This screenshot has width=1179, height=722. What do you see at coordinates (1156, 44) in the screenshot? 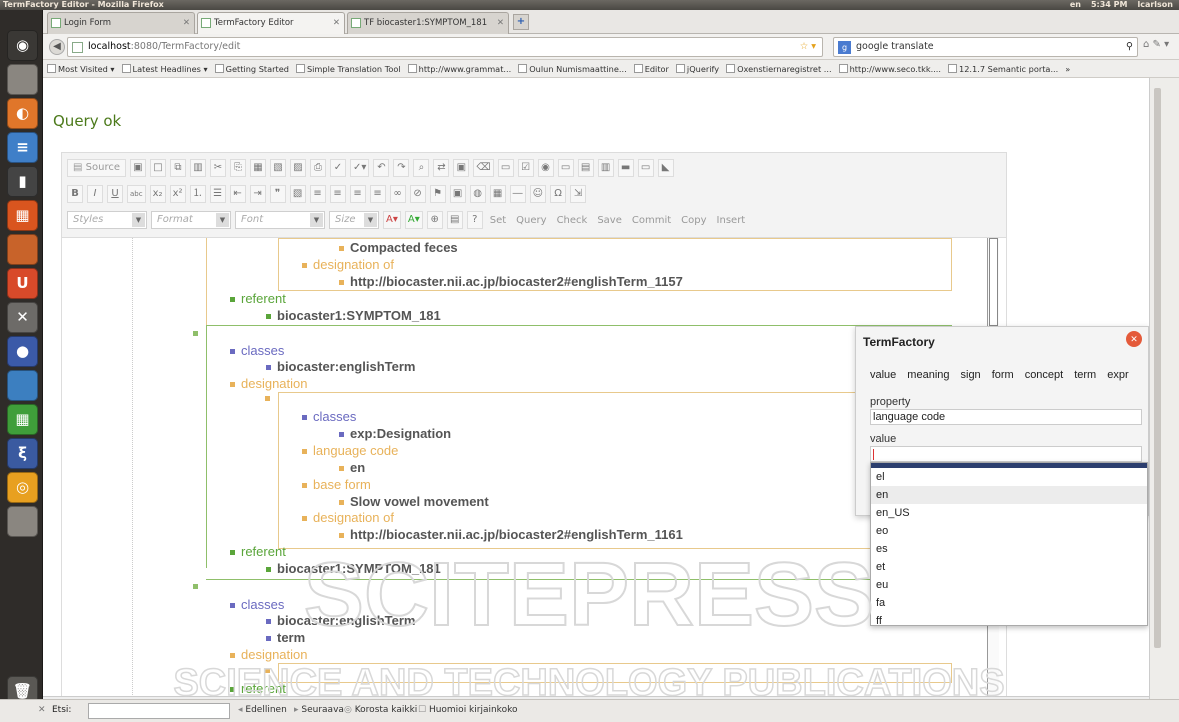
I see `home-icon: ⌂ ✎ ▾` at bounding box center [1156, 44].